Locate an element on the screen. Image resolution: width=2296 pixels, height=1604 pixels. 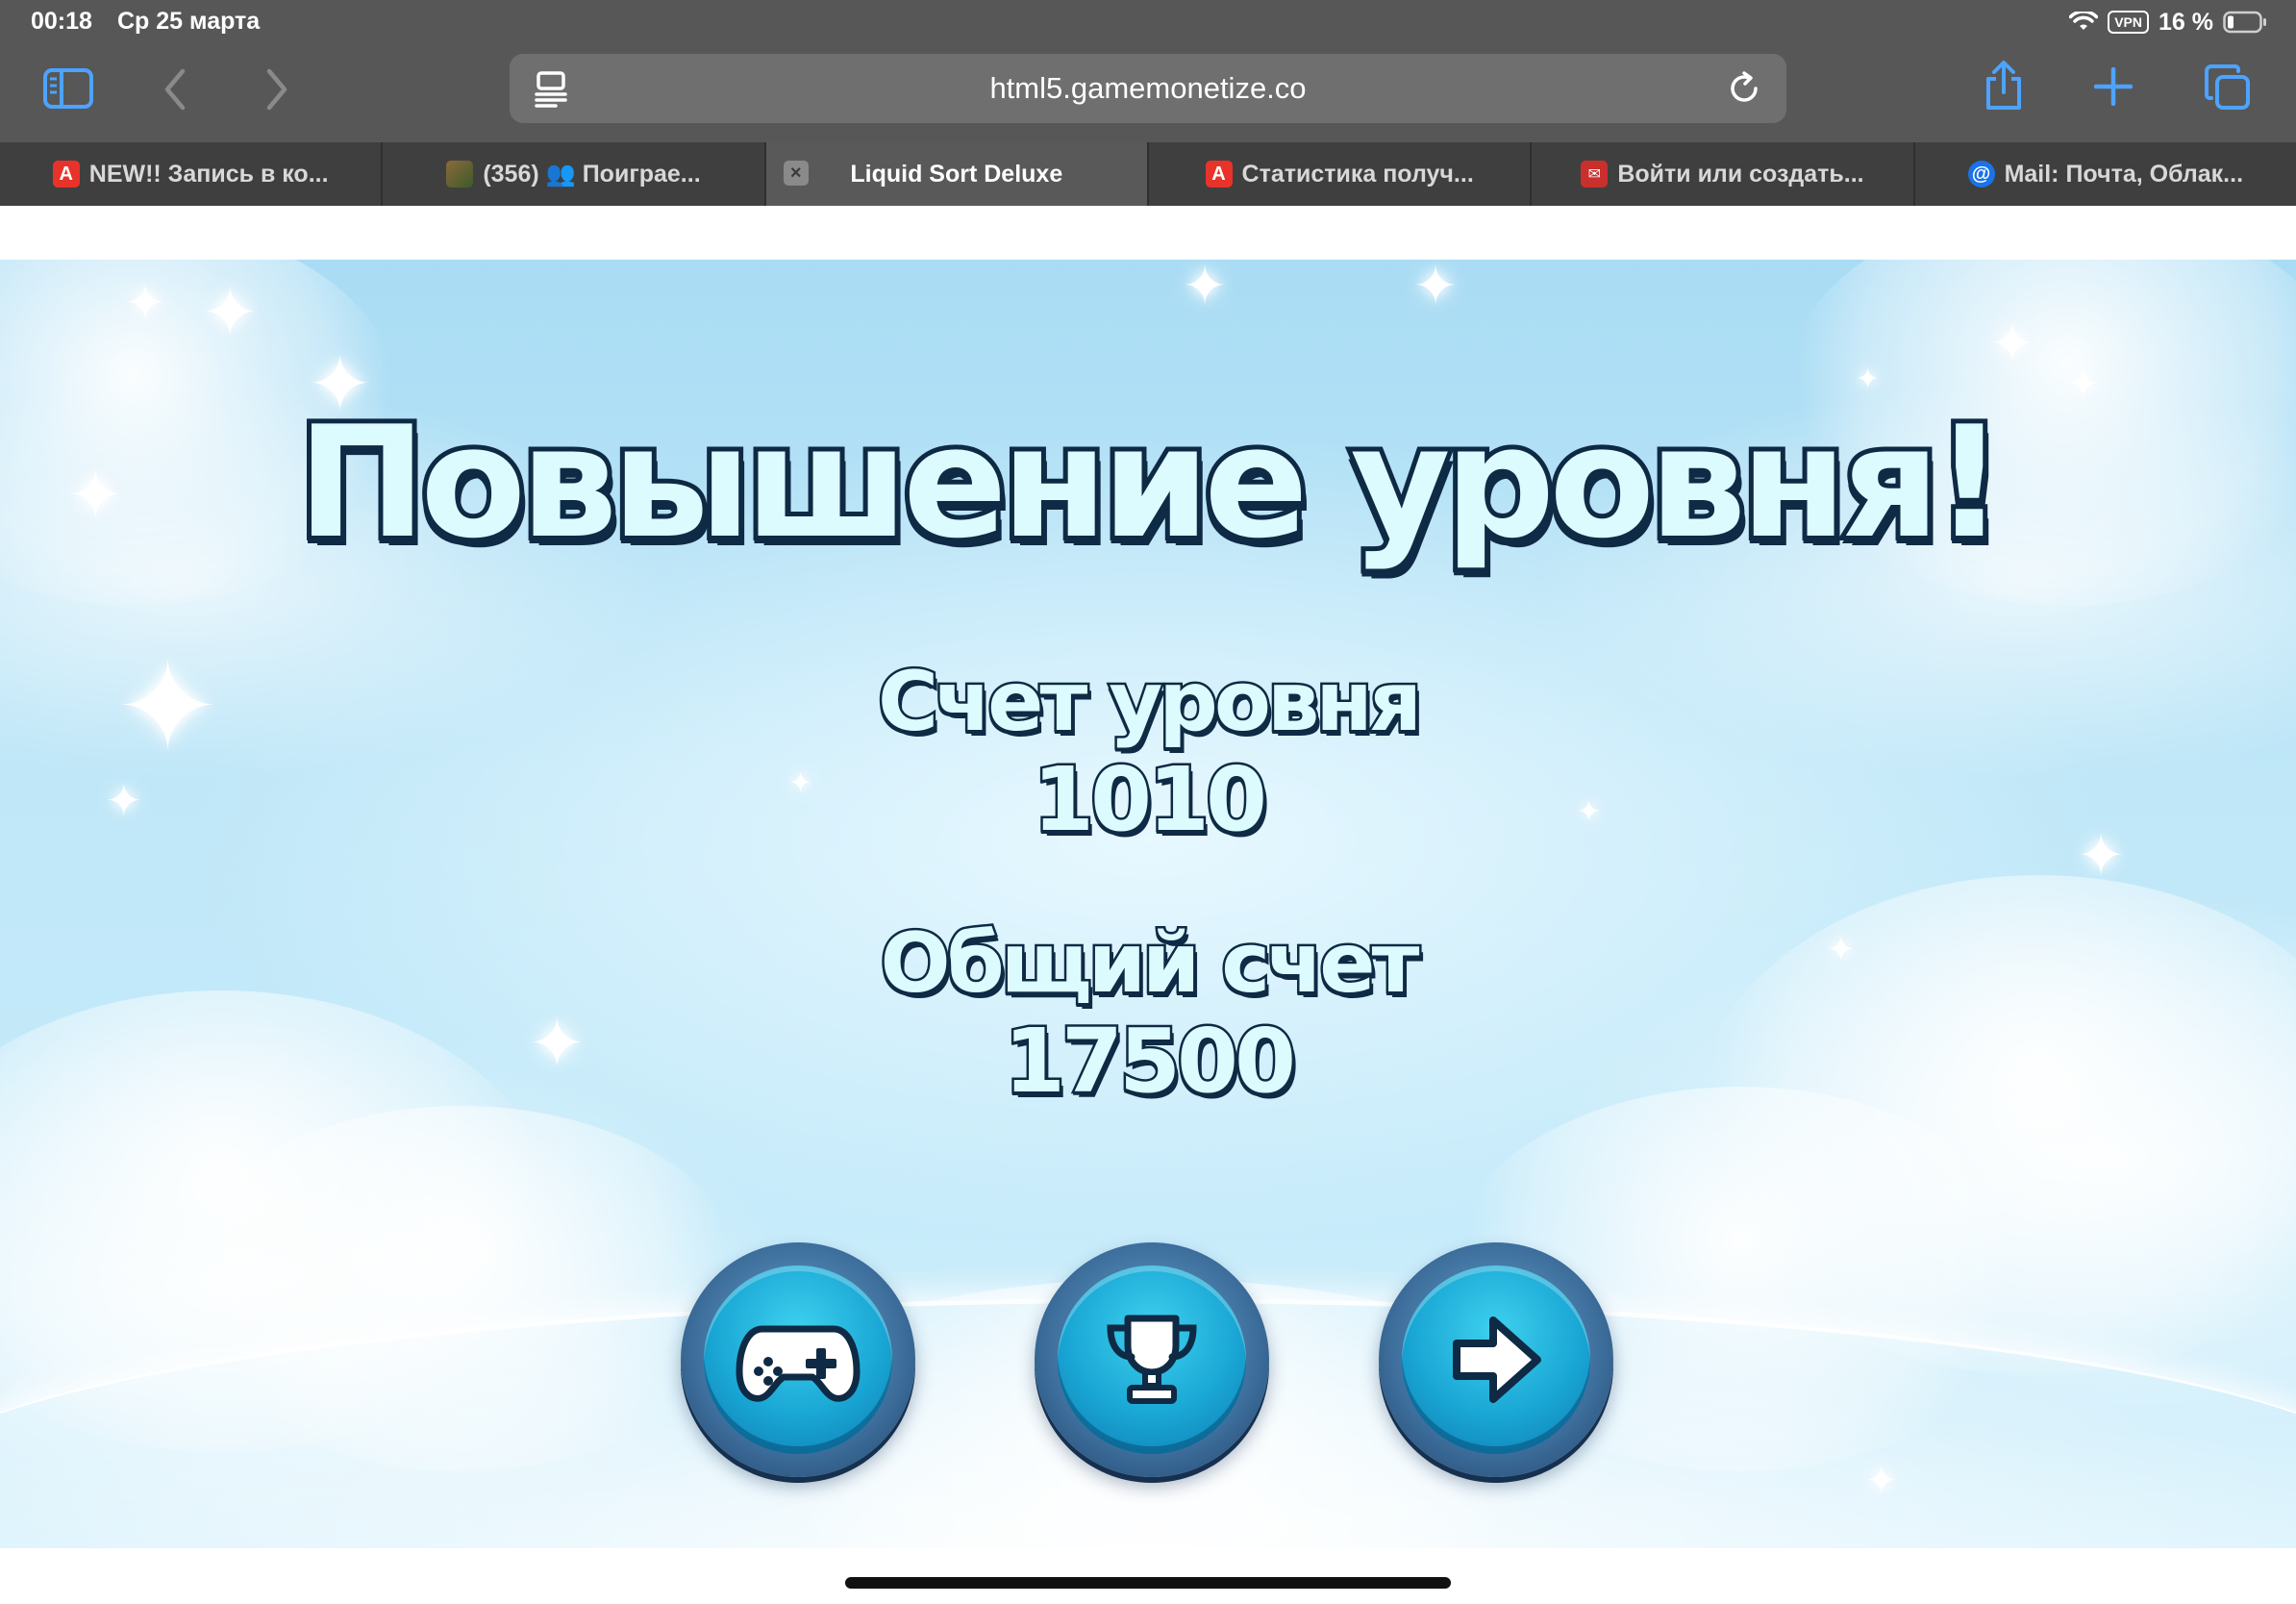
total-score-value: 17500 is located at coordinates (1149, 1061).